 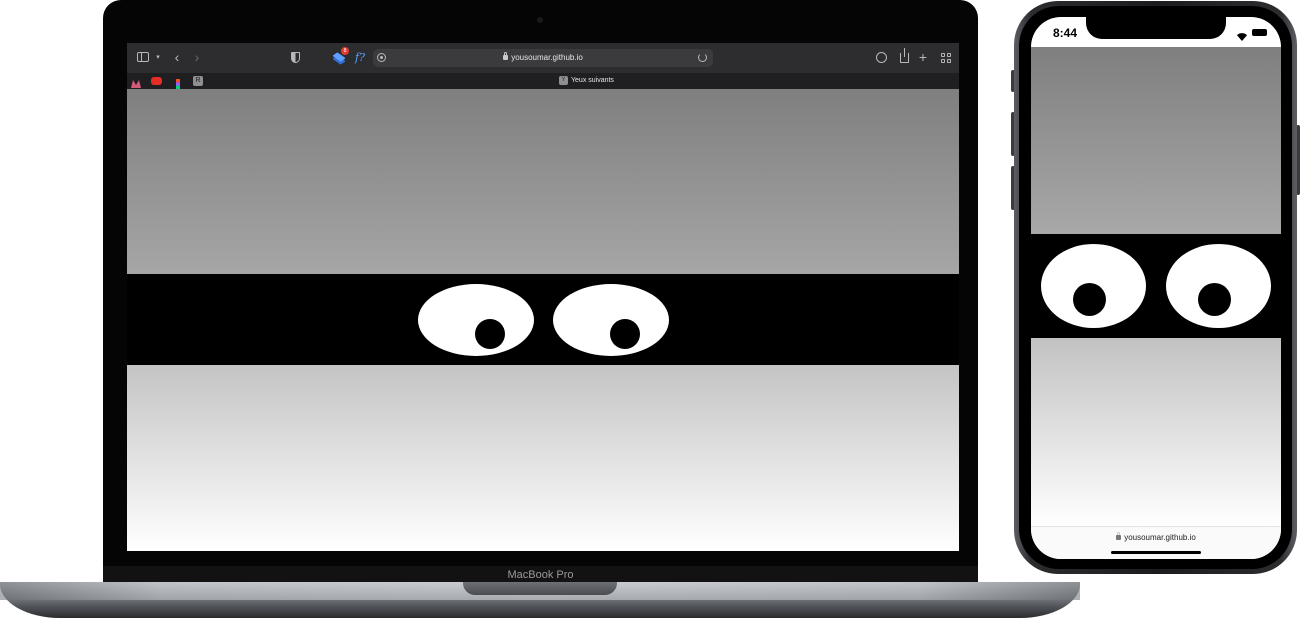 I want to click on right-eye, so click(x=611, y=320).